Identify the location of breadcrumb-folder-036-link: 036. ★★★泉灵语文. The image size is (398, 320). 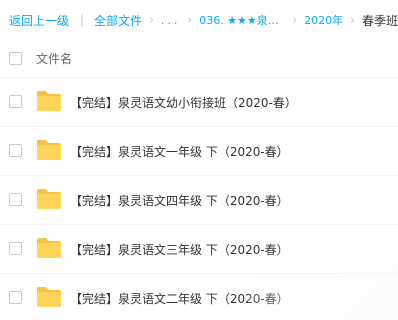
(242, 20).